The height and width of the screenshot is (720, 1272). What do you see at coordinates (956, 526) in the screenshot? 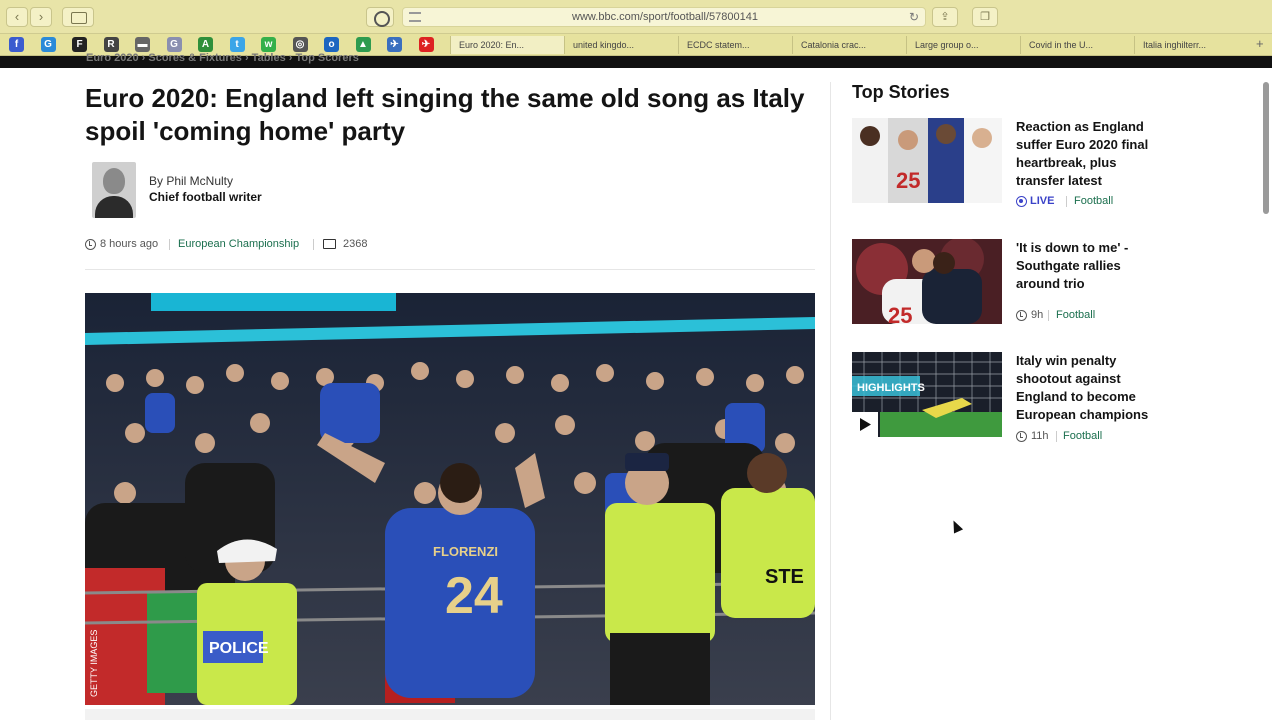
I see `mouse-cursor-icon` at bounding box center [956, 526].